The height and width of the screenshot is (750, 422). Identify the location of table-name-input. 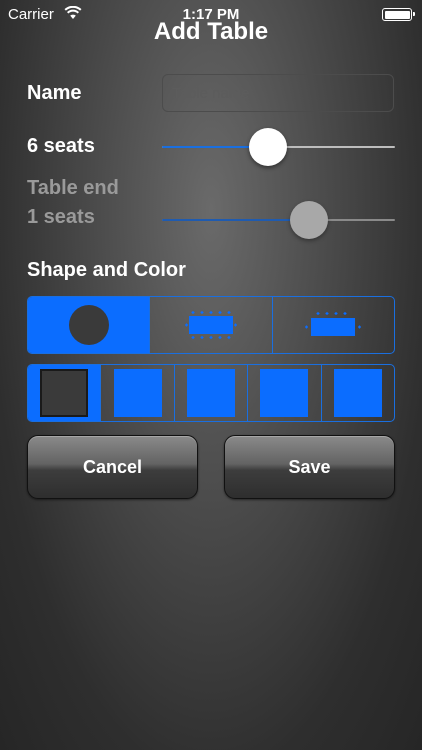
(278, 93).